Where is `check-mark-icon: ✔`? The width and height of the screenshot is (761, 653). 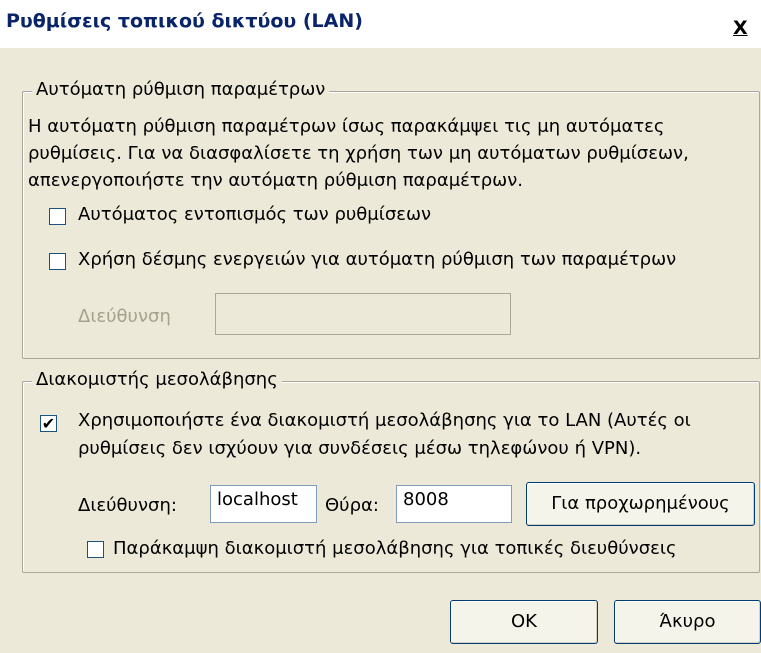 check-mark-icon: ✔ is located at coordinates (48, 423).